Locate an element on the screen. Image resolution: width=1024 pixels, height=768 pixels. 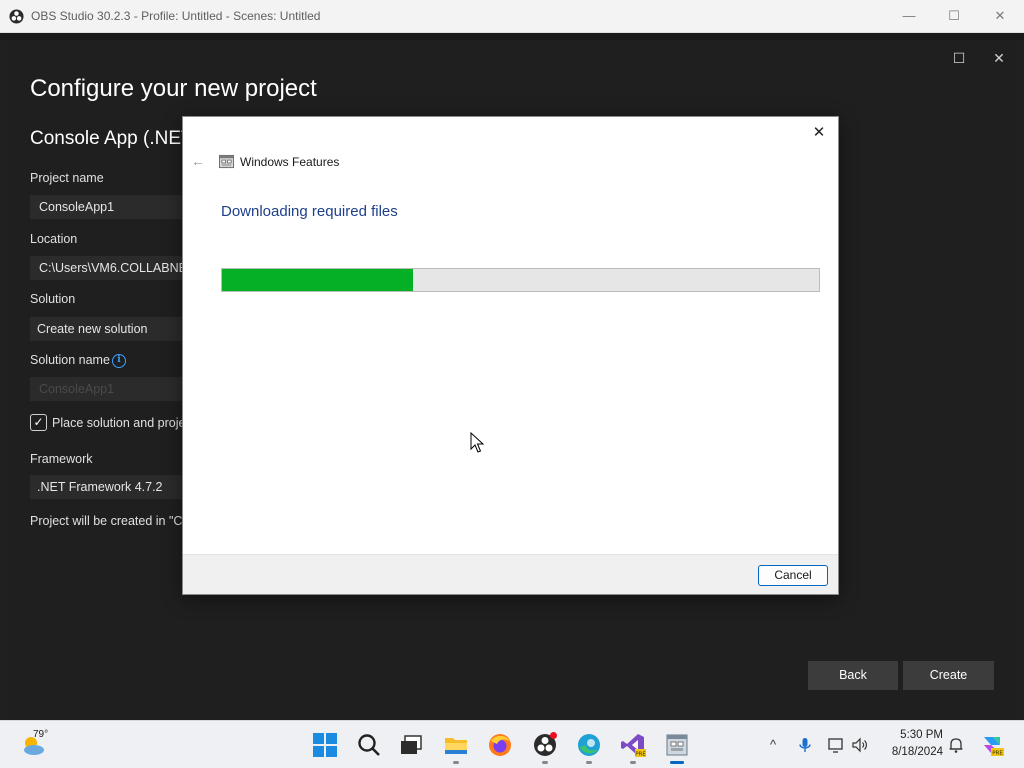
wf-title: Windows Features is located at coordinates (290, 162).